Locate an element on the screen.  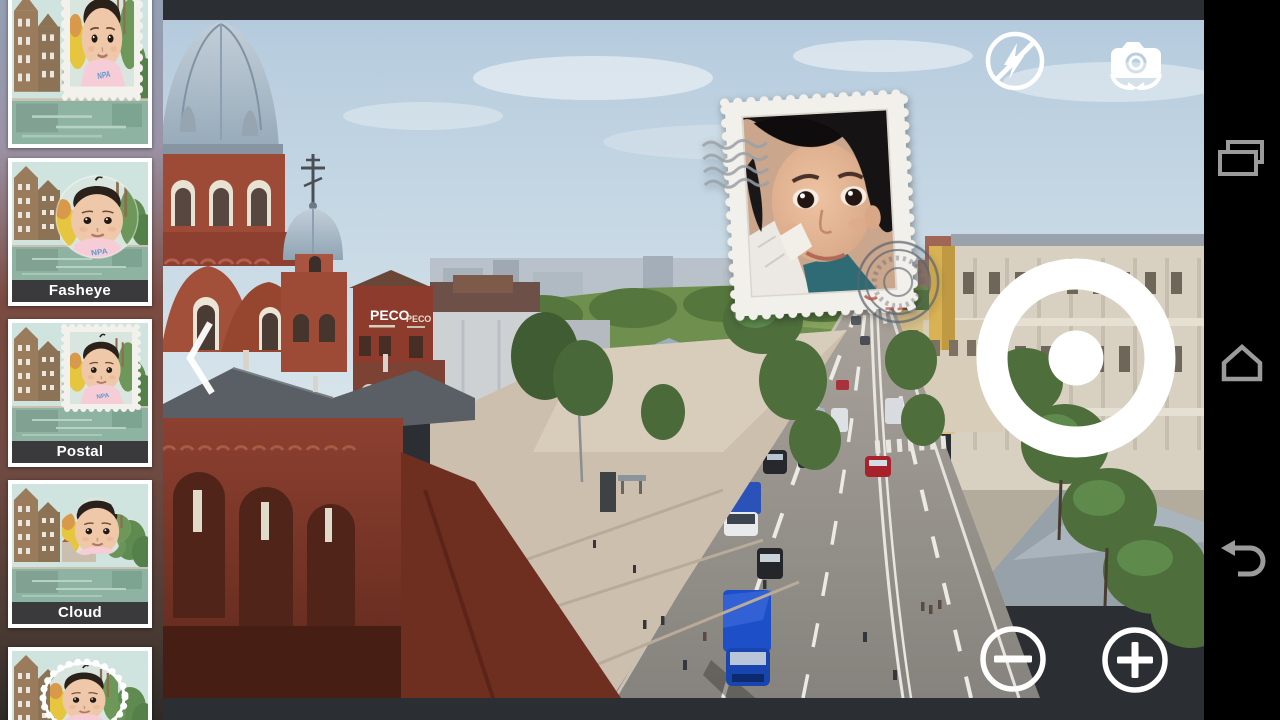
effect-item-postal-top is located at coordinates (80, 74).